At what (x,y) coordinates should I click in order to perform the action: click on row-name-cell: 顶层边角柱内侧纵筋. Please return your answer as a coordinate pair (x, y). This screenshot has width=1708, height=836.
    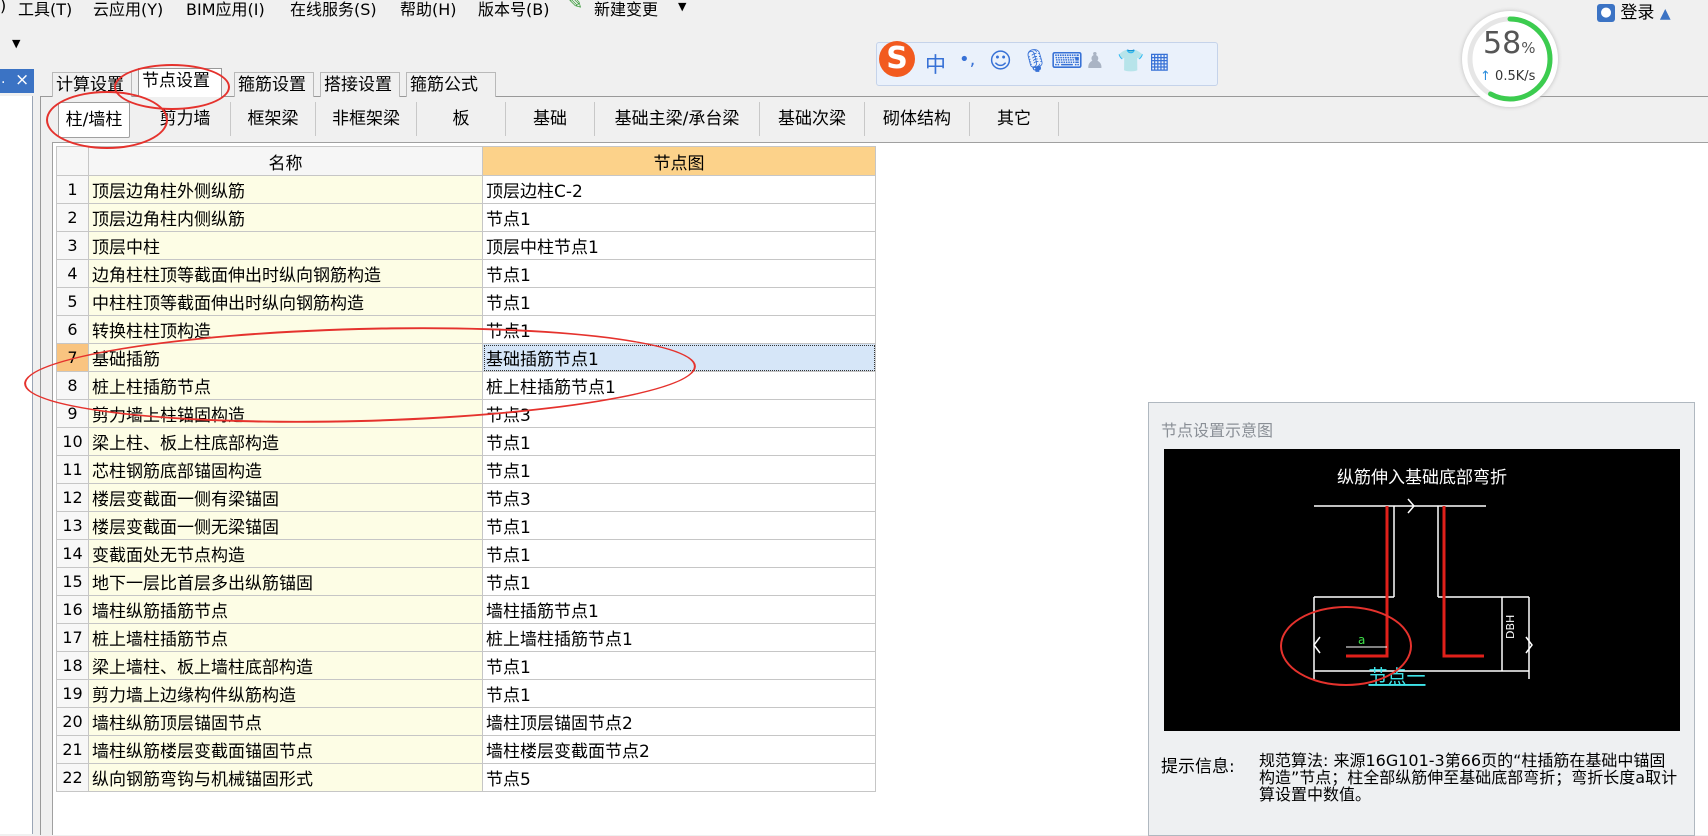
    Looking at the image, I should click on (285, 217).